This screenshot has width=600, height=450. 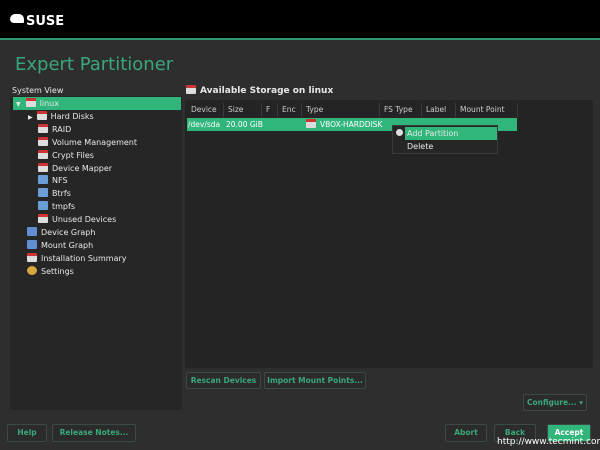 I want to click on tree-item-label: Mount Graph, so click(x=67, y=245).